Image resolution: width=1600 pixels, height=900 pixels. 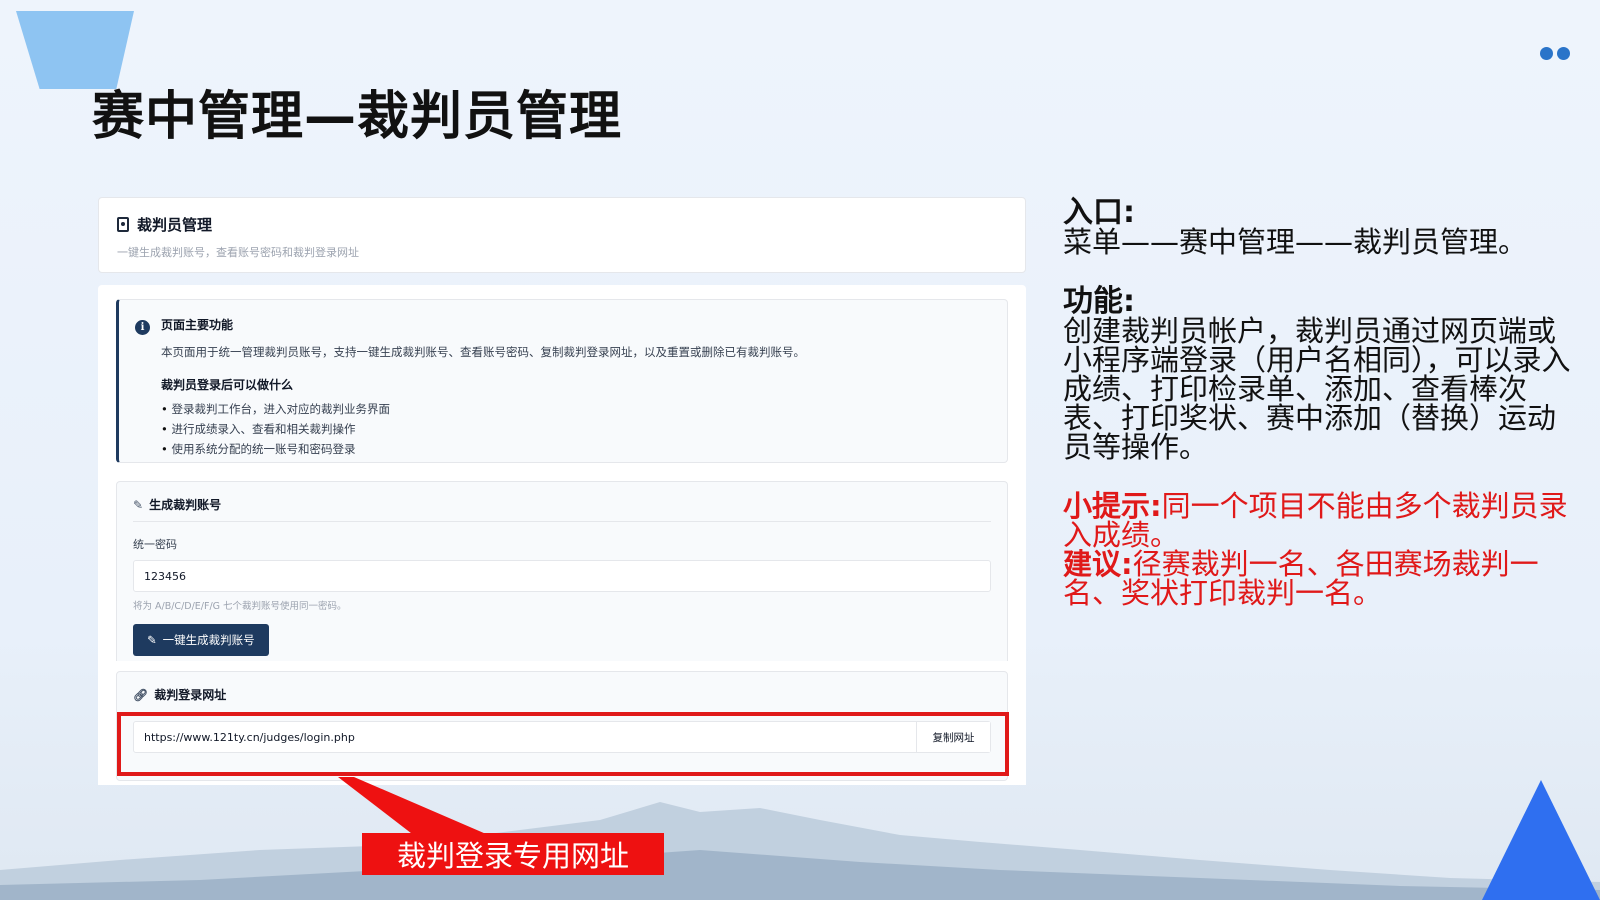 What do you see at coordinates (197, 325) in the screenshot?
I see `info-heading: 页面主要功能` at bounding box center [197, 325].